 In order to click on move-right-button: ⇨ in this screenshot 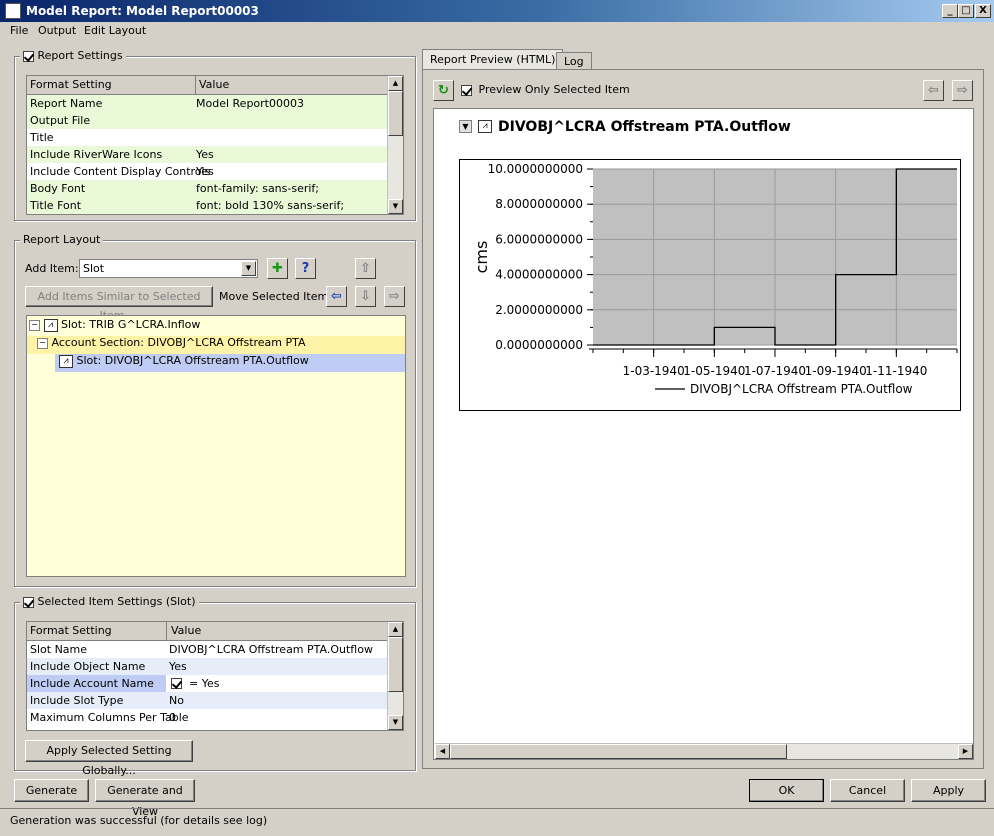, I will do `click(394, 296)`.